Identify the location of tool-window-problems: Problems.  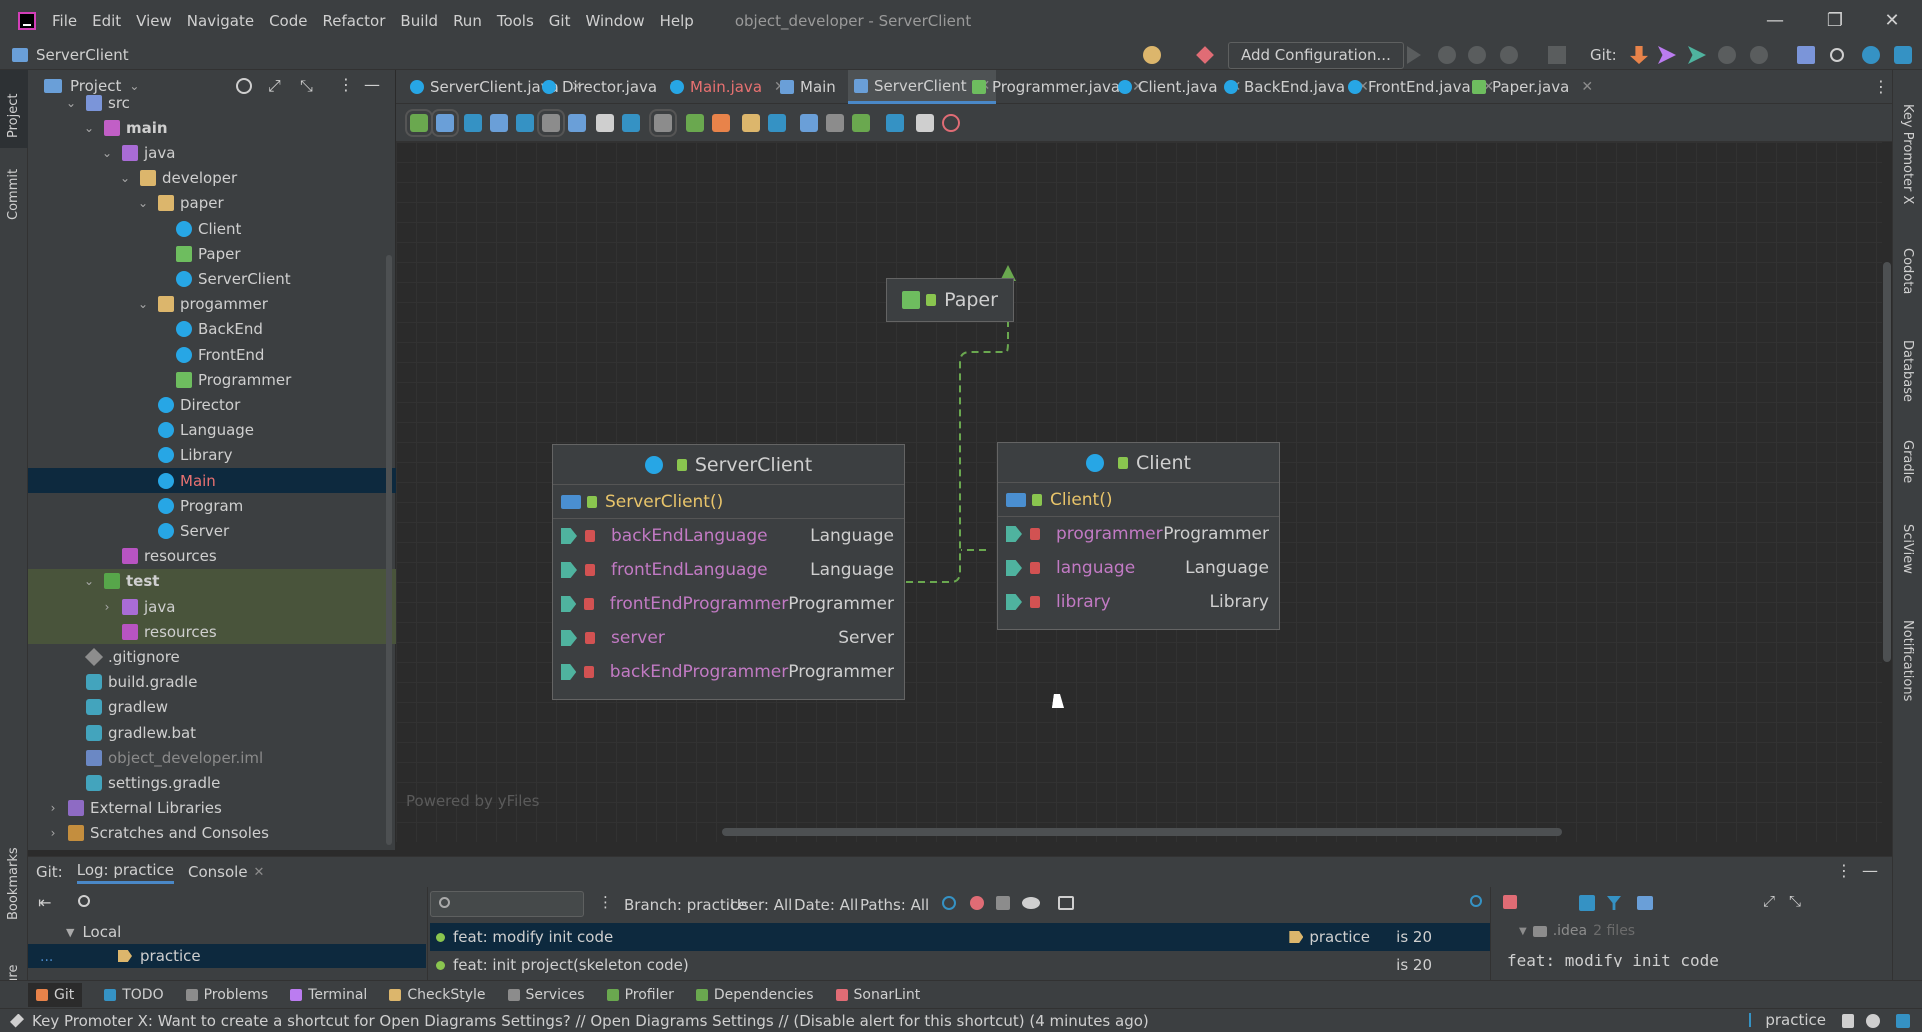
(226, 995).